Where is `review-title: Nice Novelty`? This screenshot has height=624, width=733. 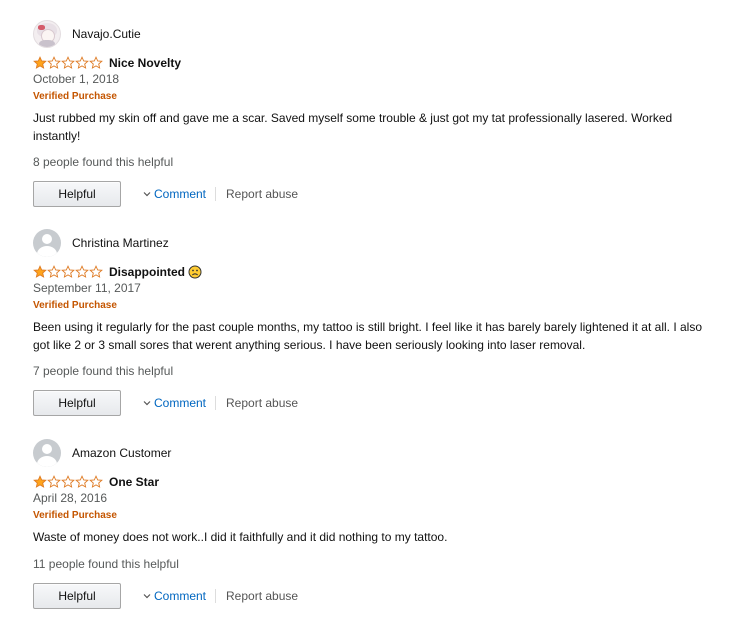
review-title: Nice Novelty is located at coordinates (145, 63).